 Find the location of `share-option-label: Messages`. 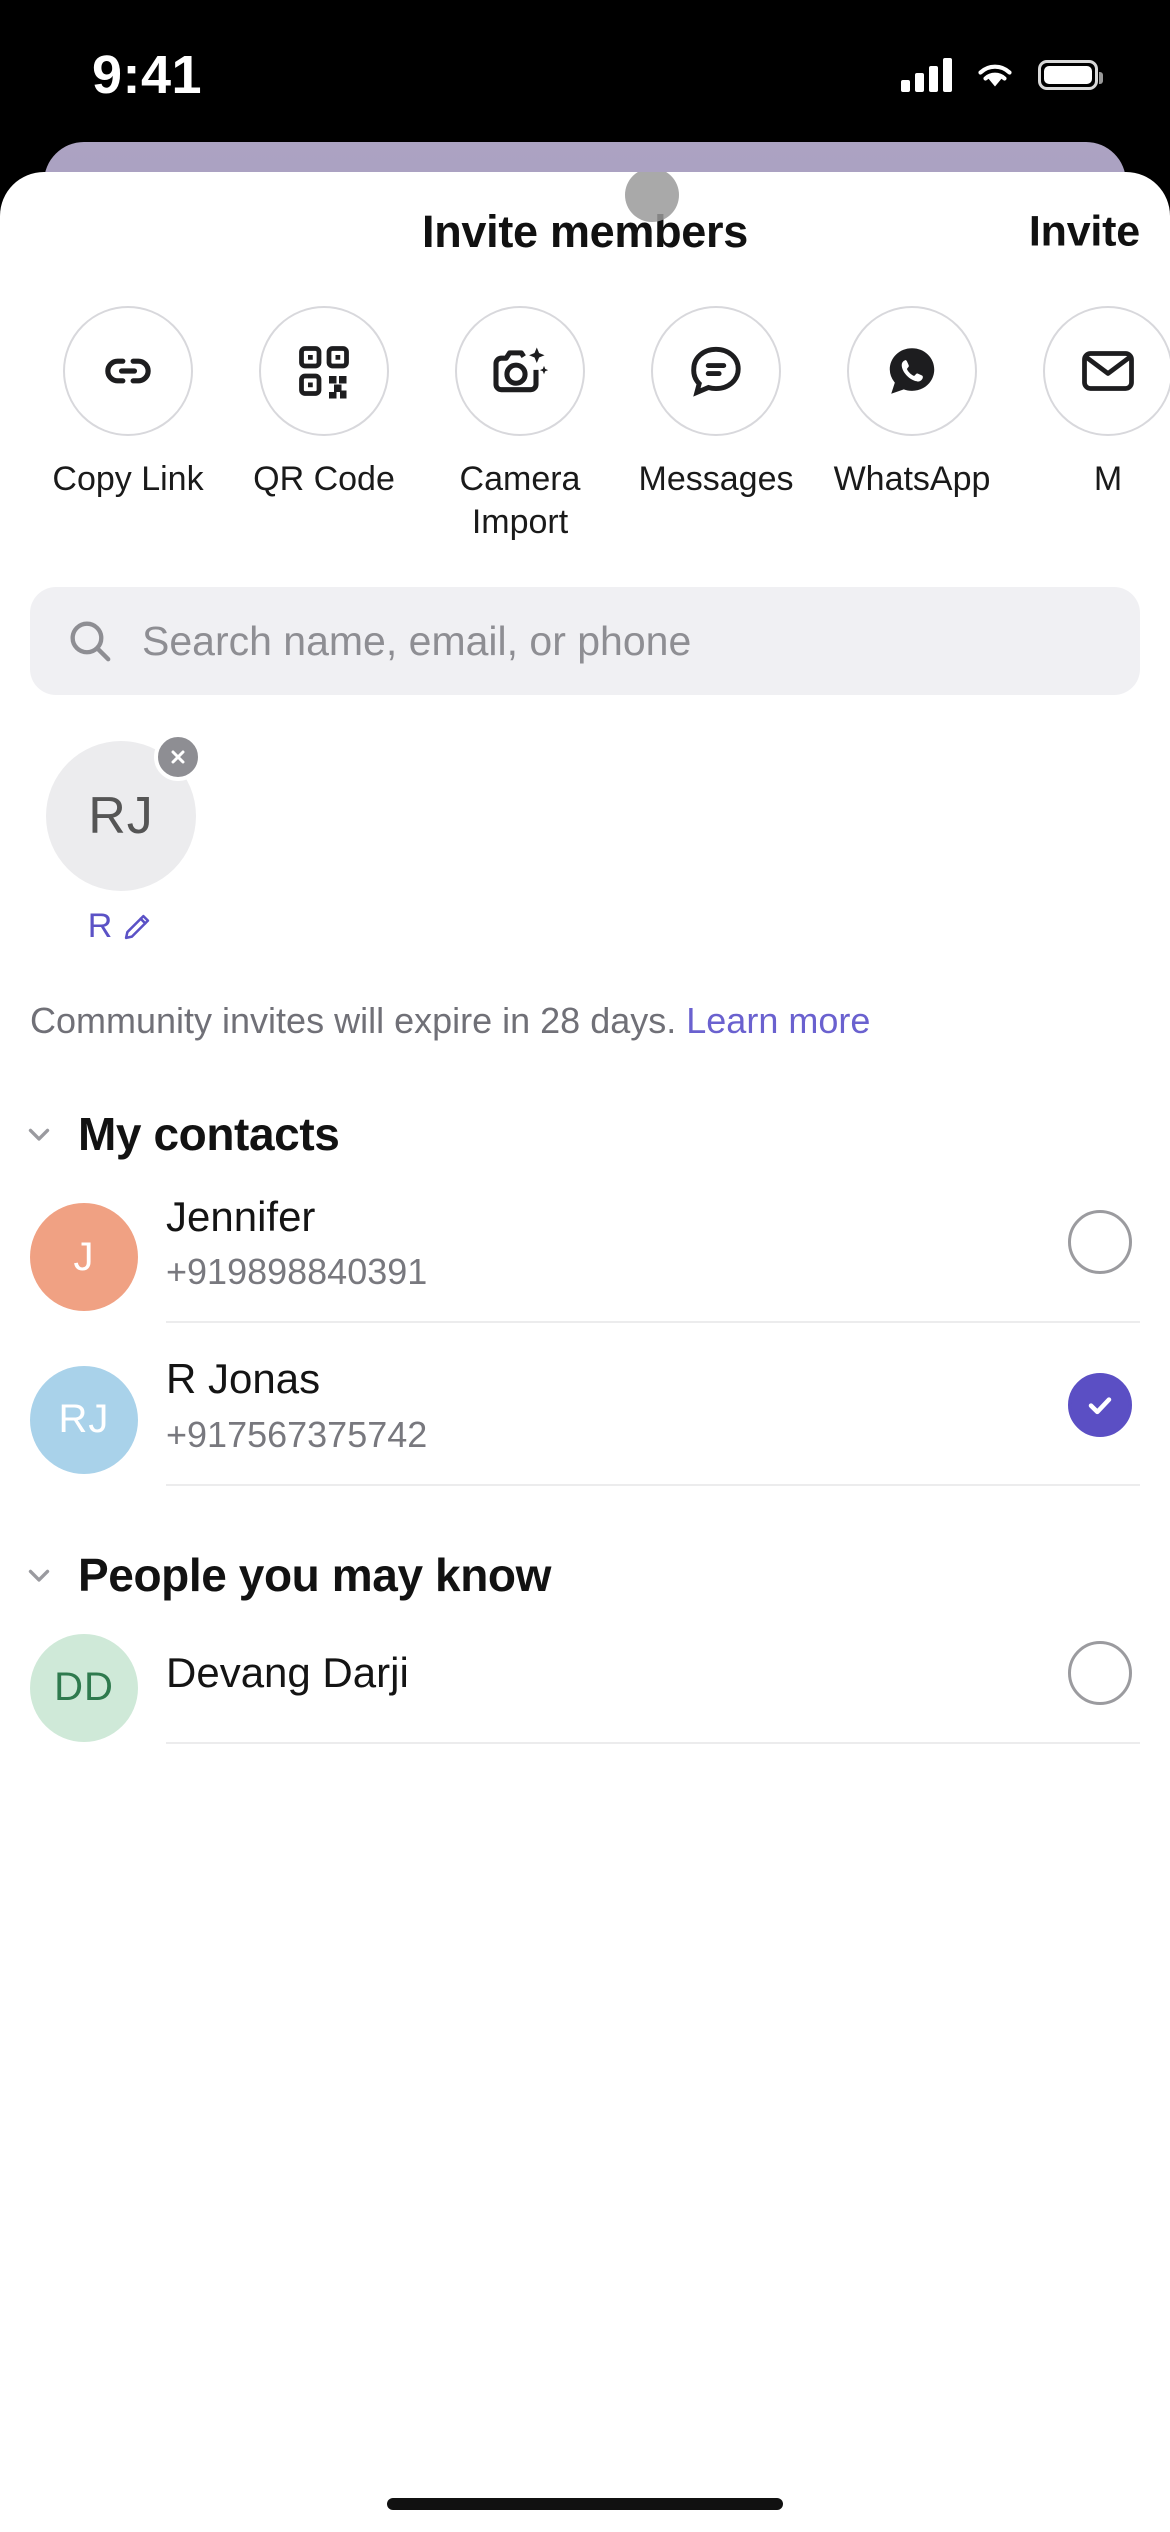

share-option-label: Messages is located at coordinates (716, 479).